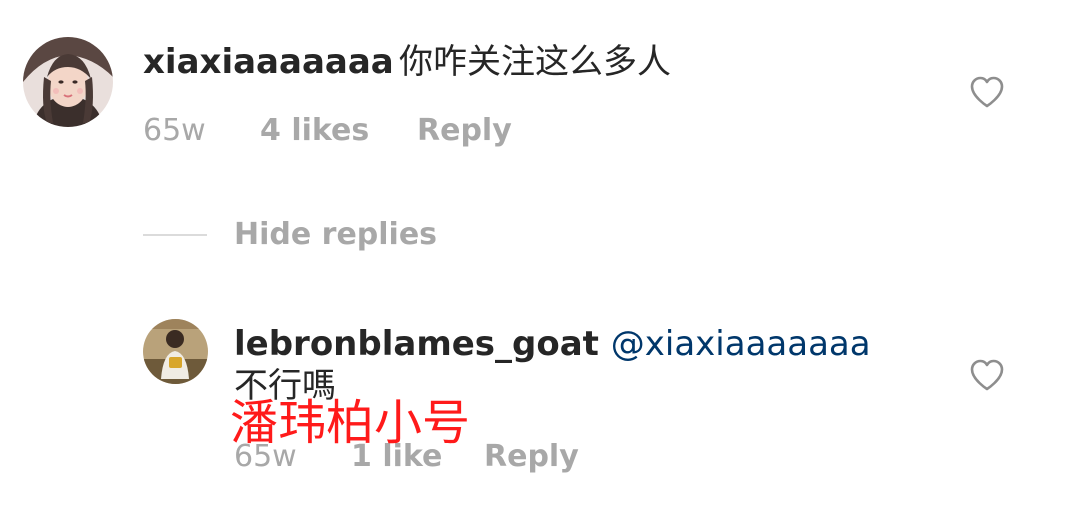 Image resolution: width=1068 pixels, height=517 pixels. Describe the element at coordinates (535, 62) in the screenshot. I see `comment-text: 你咋关注这么多人` at that location.